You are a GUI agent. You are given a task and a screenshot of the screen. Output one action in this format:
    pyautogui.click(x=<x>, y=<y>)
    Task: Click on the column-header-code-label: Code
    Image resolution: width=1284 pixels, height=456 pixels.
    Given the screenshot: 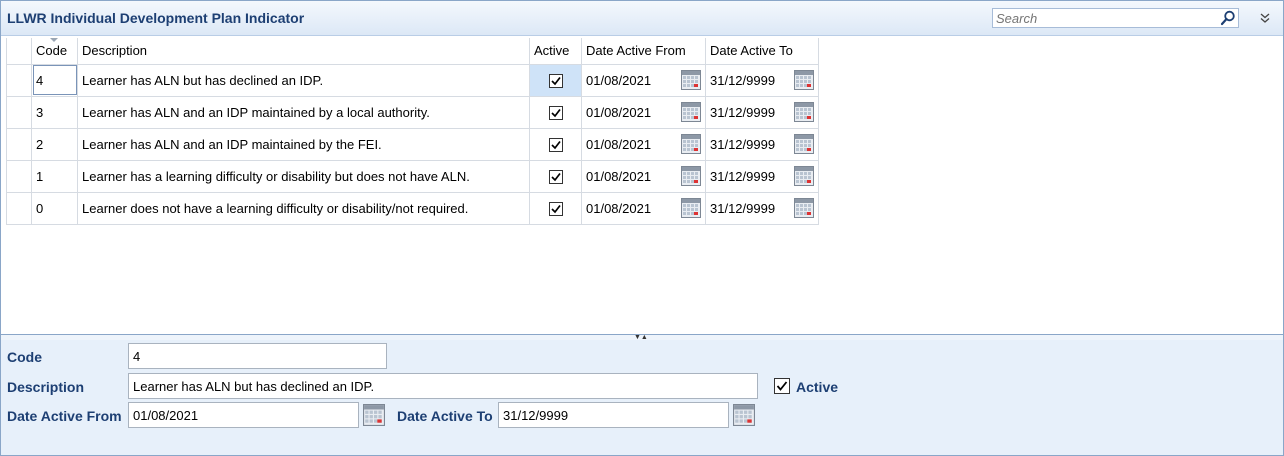 What is the action you would take?
    pyautogui.click(x=52, y=51)
    